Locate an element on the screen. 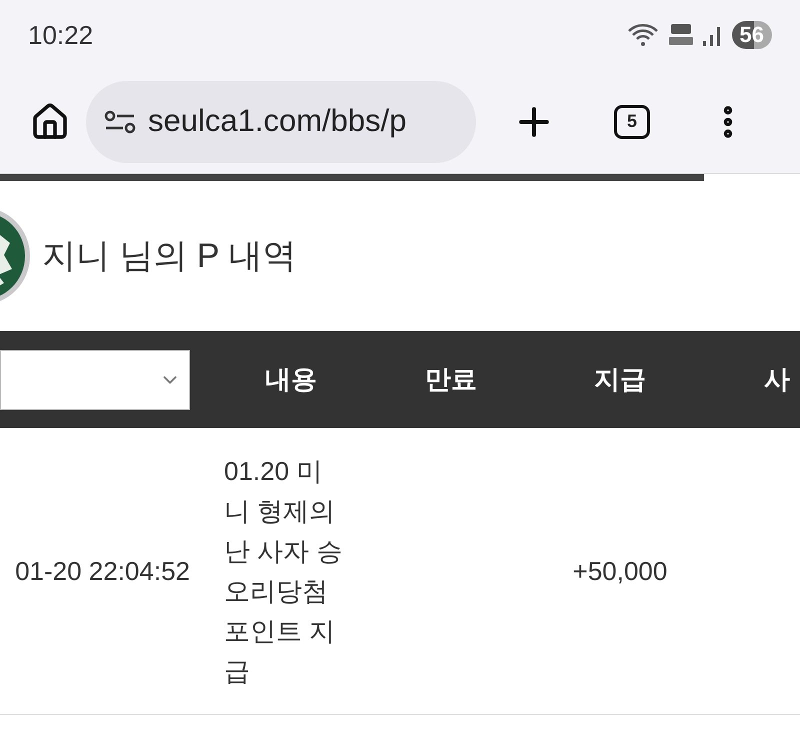  site-settings-icon is located at coordinates (120, 121).